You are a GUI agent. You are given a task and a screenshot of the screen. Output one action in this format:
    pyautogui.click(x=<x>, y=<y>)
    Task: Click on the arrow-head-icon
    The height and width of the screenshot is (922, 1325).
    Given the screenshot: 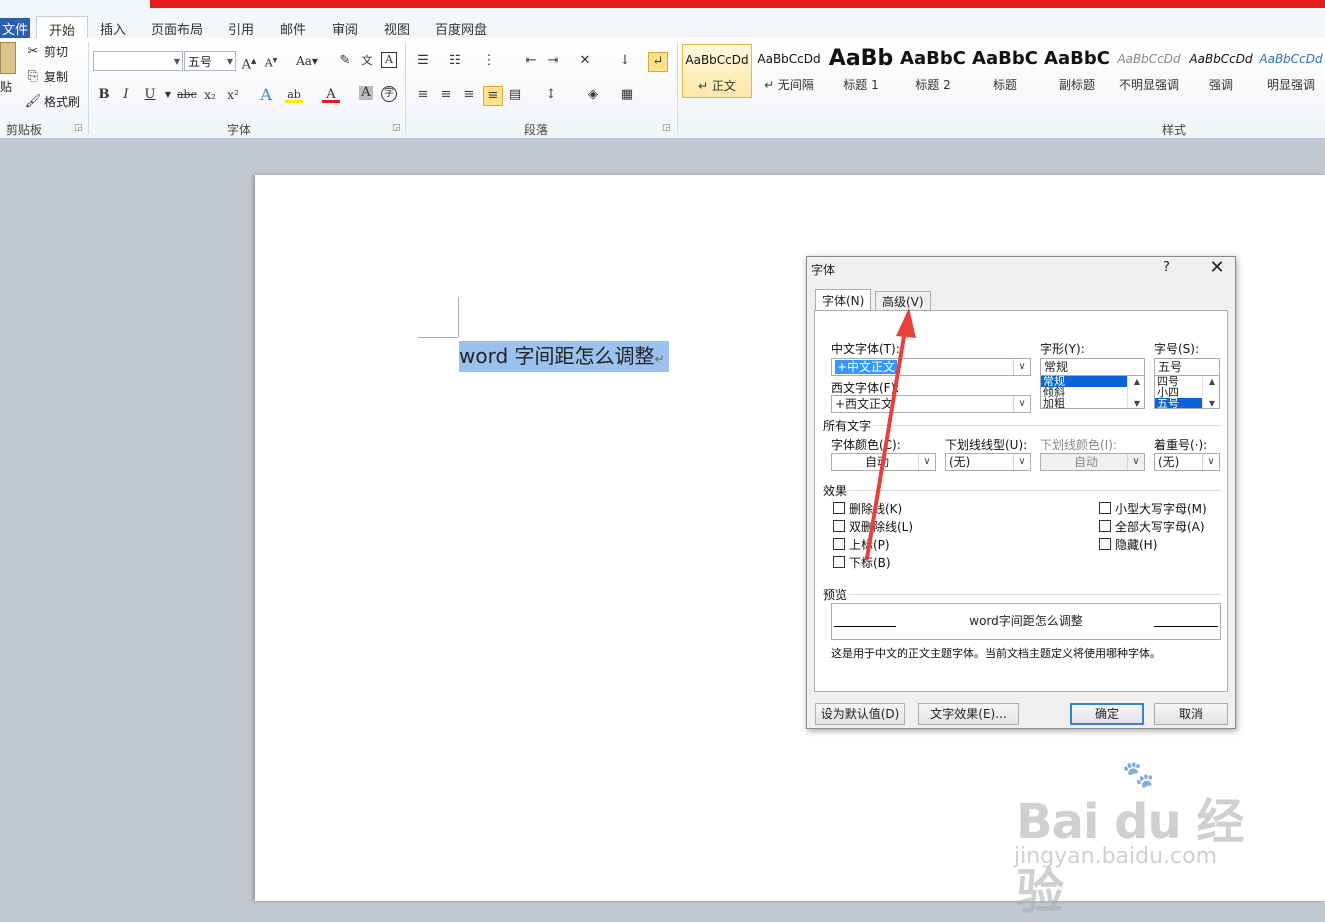 What is the action you would take?
    pyautogui.click(x=906, y=323)
    